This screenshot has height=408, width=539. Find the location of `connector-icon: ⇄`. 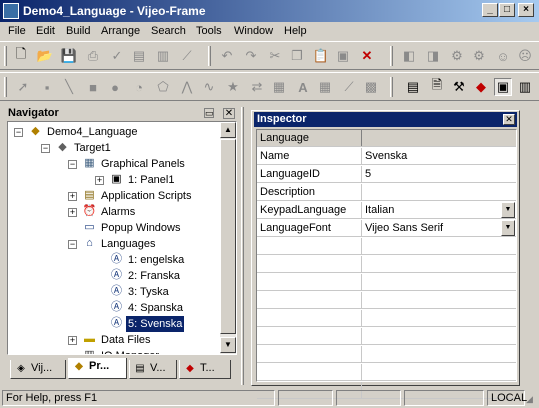

connector-icon: ⇄ is located at coordinates (257, 87).